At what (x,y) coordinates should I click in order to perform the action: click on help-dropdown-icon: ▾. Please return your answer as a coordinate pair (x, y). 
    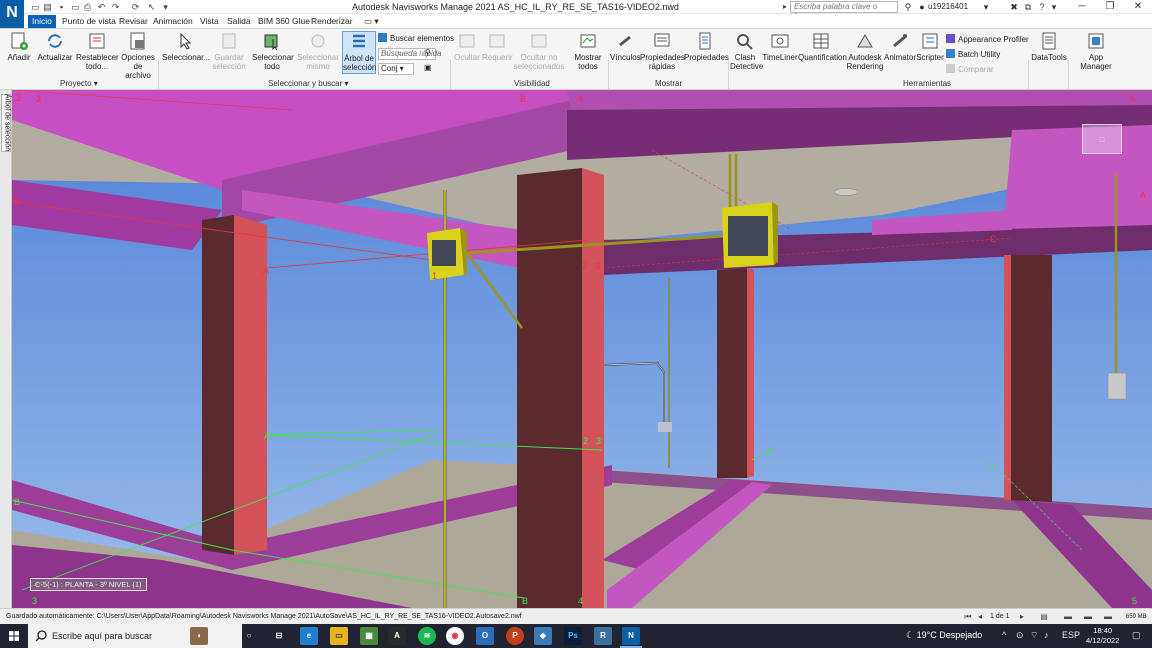
    Looking at the image, I should click on (1054, 7).